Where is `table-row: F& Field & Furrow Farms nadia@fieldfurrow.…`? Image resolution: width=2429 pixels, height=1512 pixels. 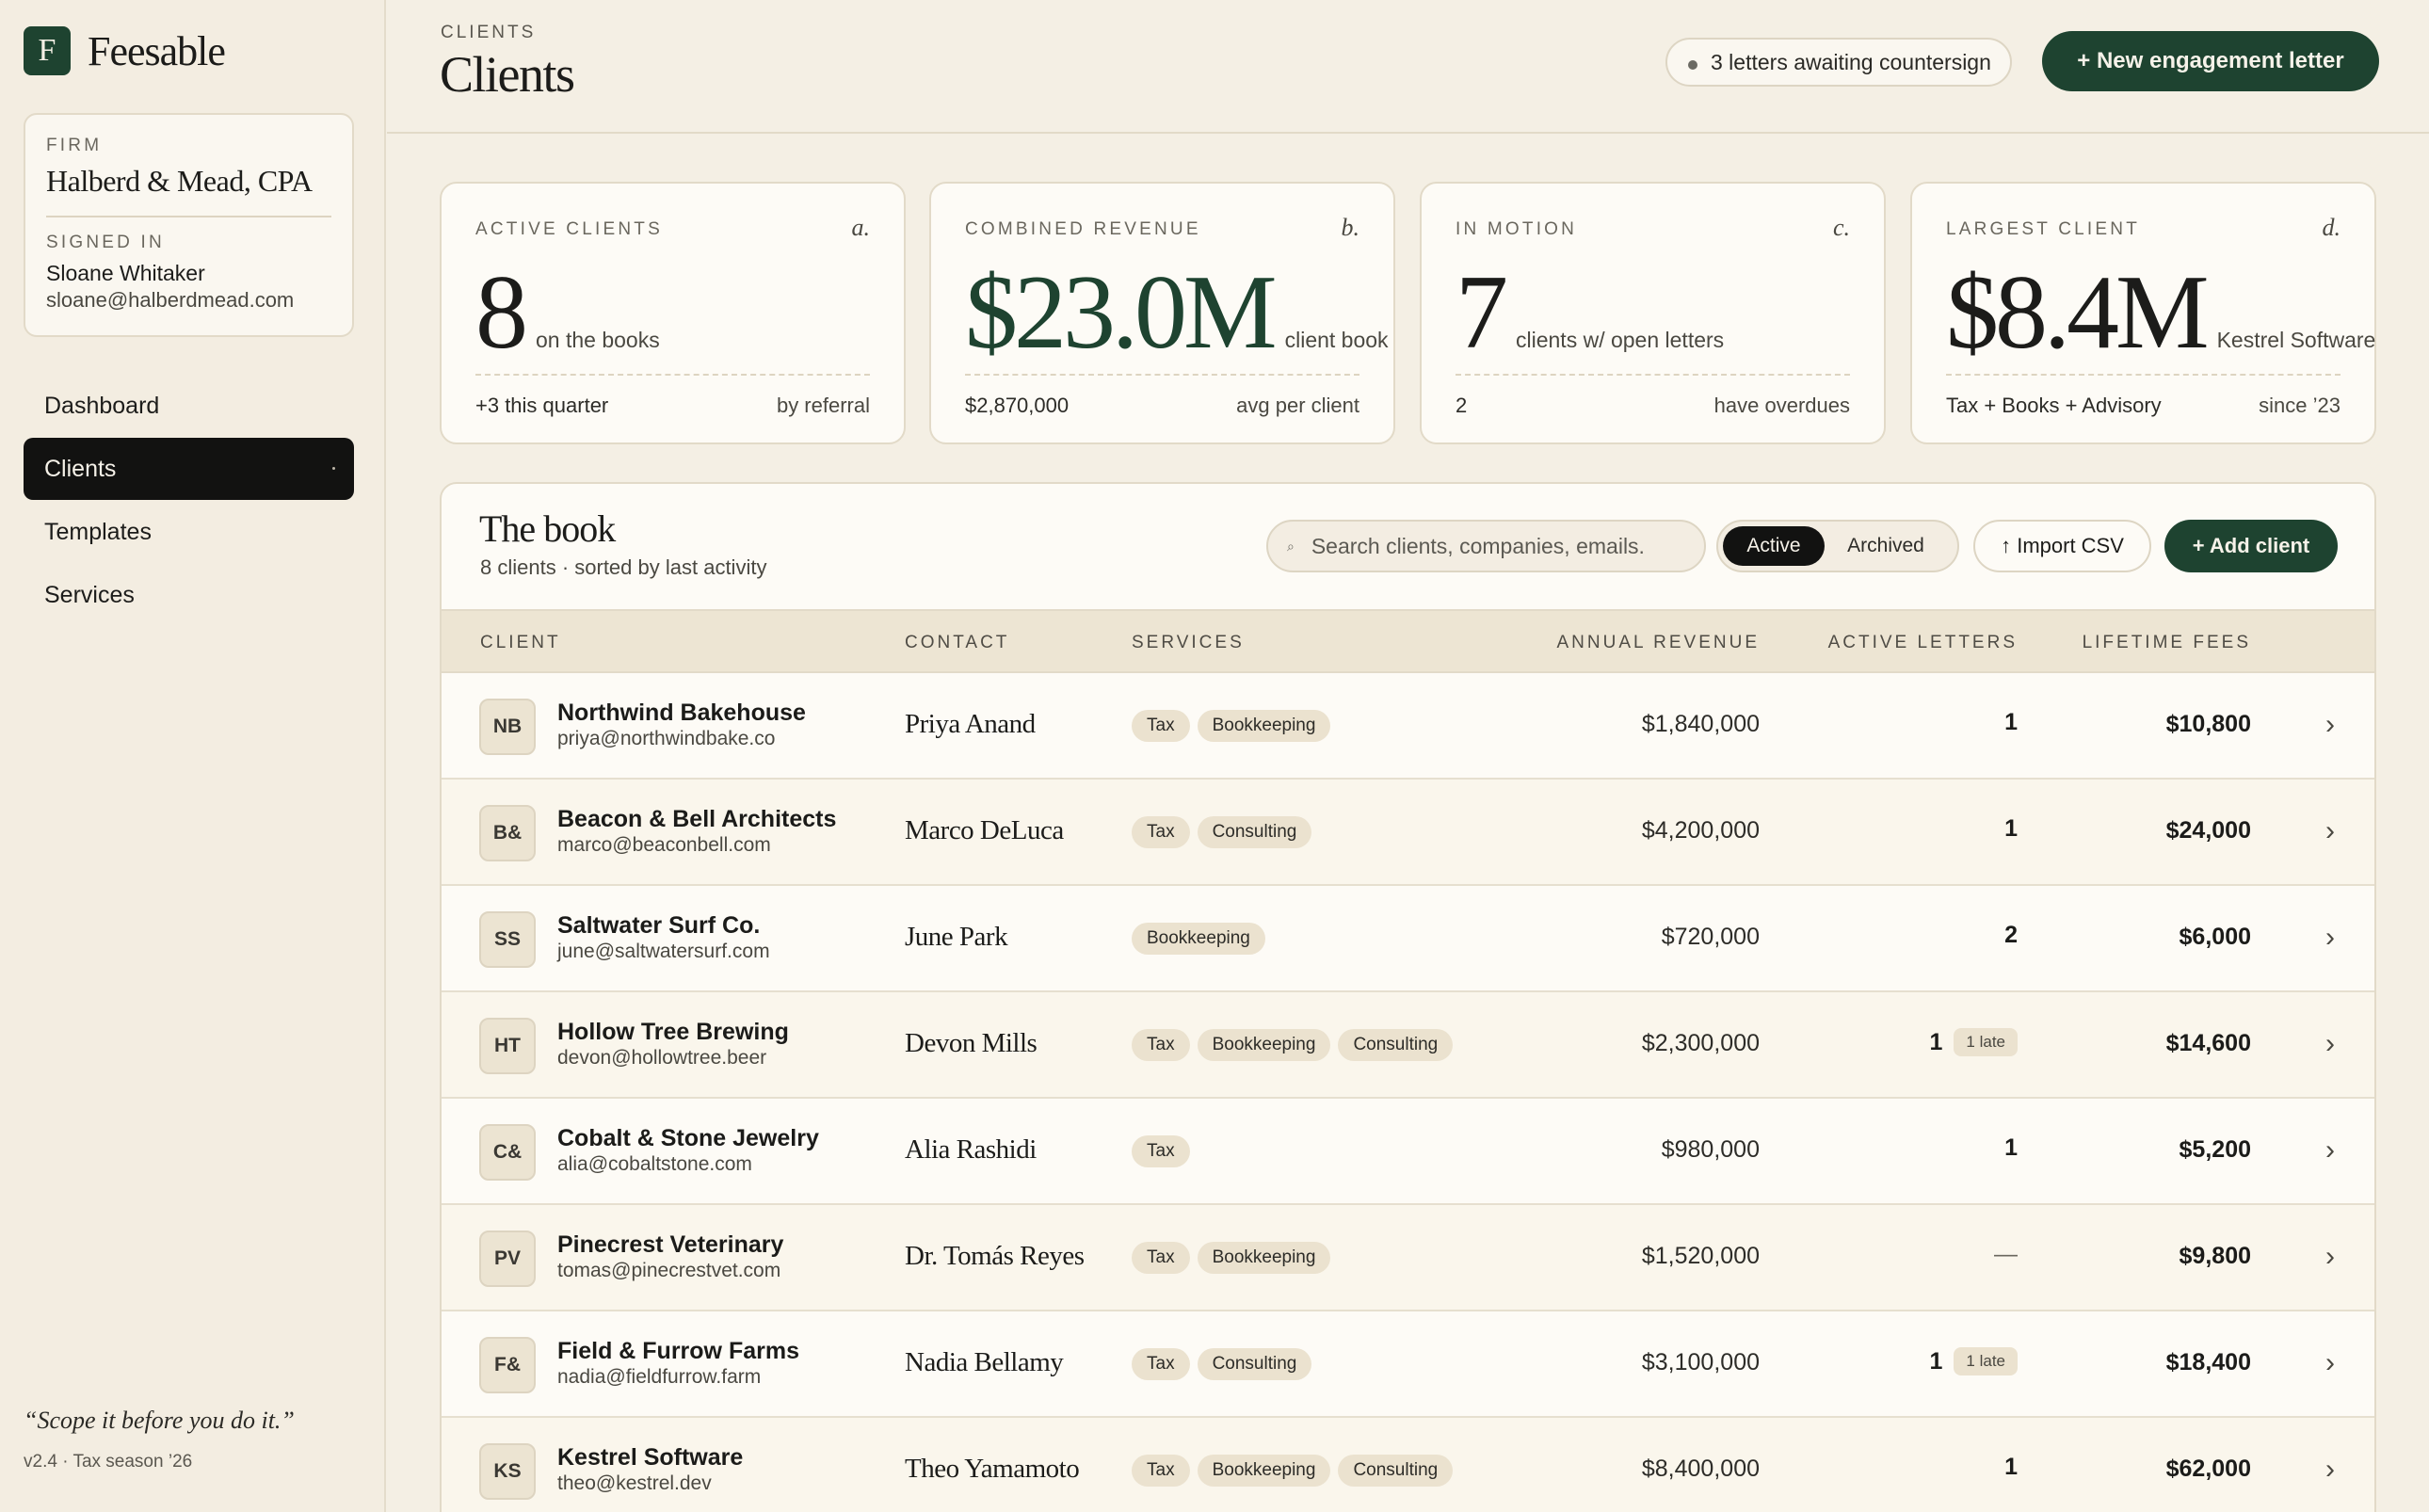 table-row: F& Field & Furrow Farms nadia@fieldfurrow.… is located at coordinates (1408, 1364).